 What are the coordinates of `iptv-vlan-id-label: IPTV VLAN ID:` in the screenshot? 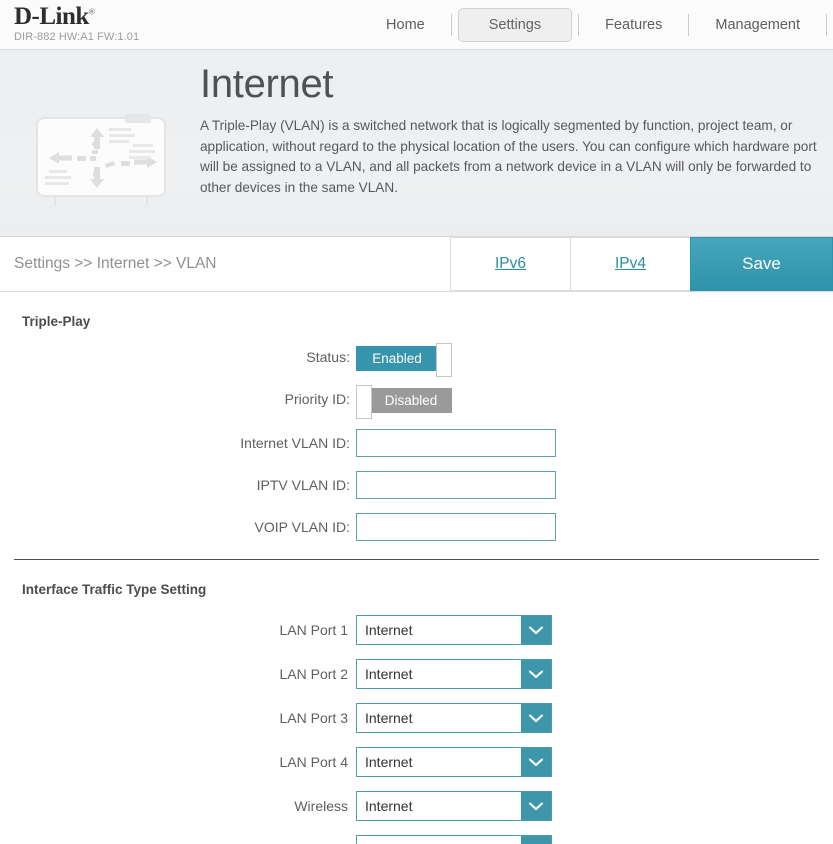 It's located at (303, 485).